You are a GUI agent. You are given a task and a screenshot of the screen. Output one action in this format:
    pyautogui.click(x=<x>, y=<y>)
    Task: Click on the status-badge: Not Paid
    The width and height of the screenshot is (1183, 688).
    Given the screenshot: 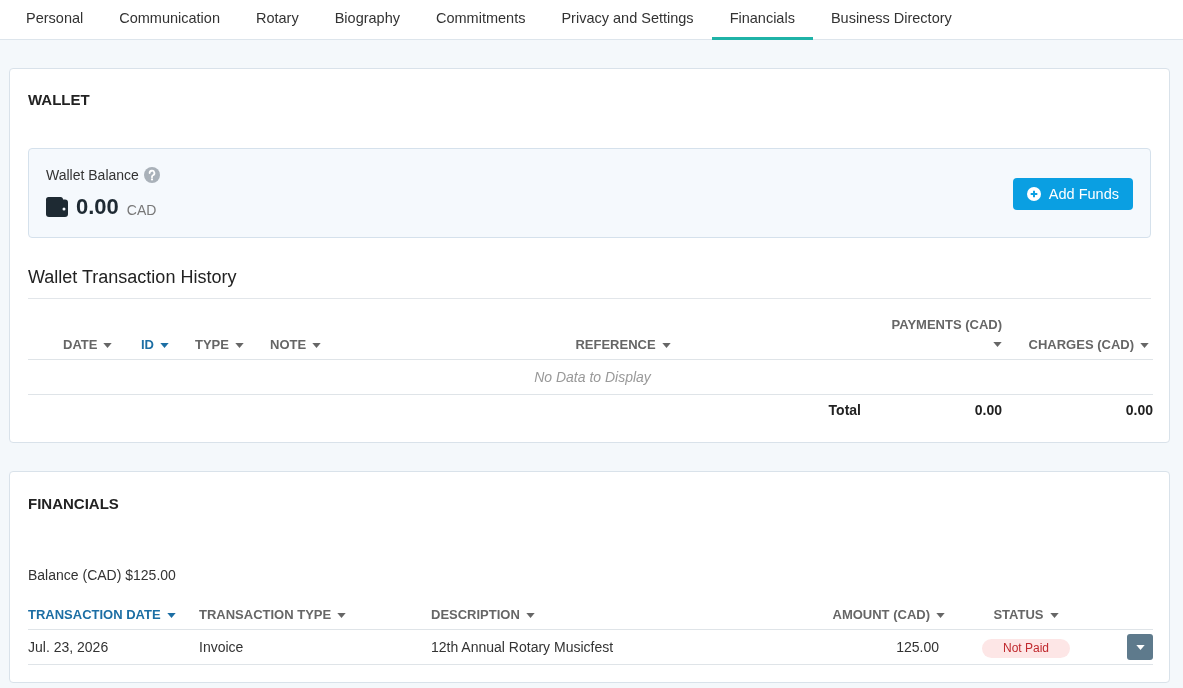 What is the action you would take?
    pyautogui.click(x=1026, y=648)
    